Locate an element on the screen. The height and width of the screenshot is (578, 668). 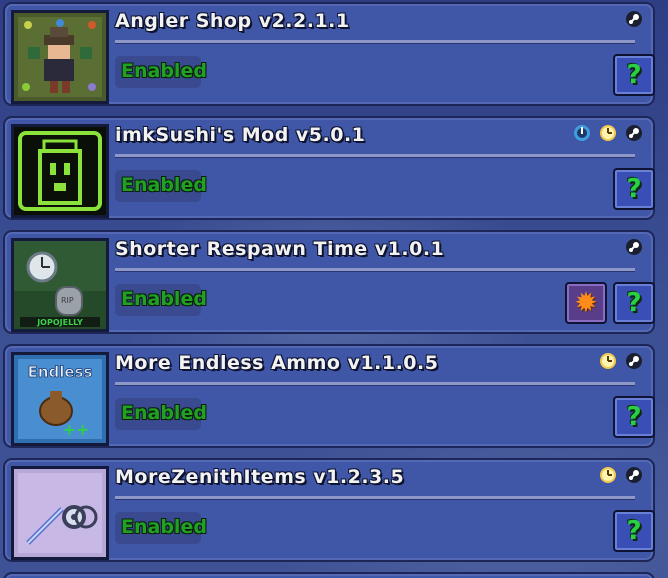
mod-icon-endless-ammo: Endless ++ is located at coordinates (60, 399).